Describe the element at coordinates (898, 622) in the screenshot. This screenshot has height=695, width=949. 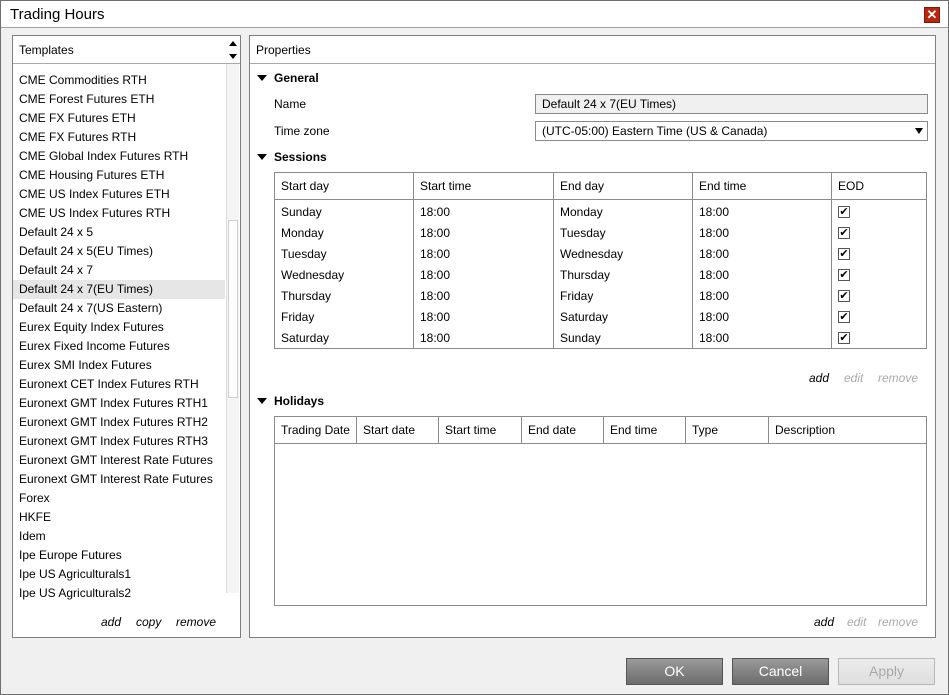
I see `holiday-remove-link: remove` at that location.